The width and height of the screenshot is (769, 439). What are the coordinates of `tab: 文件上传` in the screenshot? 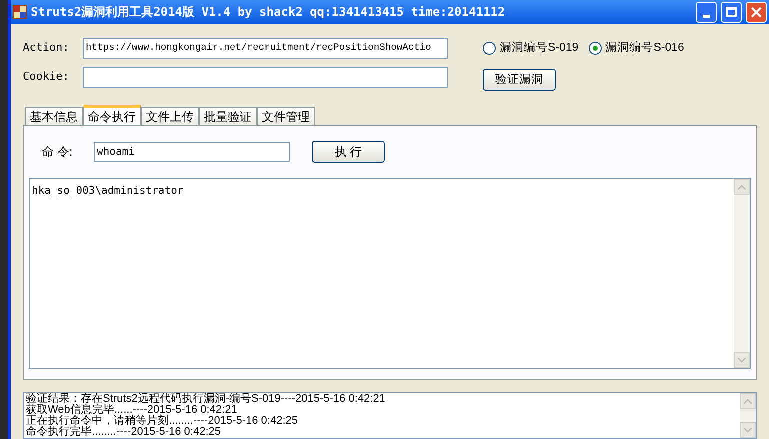 It's located at (170, 116).